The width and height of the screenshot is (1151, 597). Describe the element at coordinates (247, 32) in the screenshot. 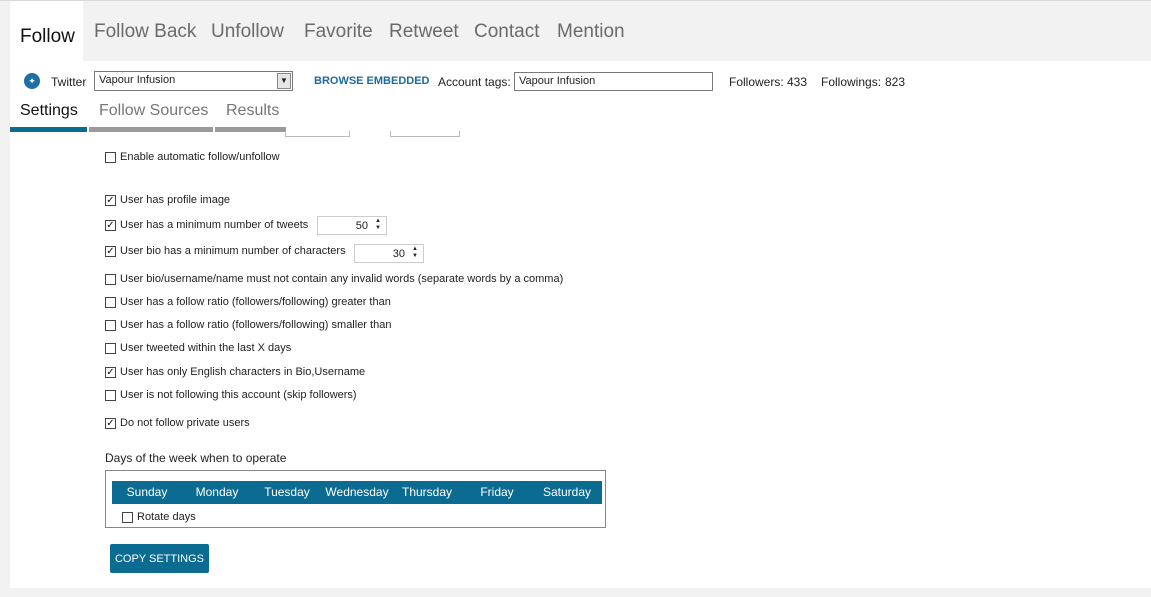

I see `tab-unfollow: Unfollow` at that location.